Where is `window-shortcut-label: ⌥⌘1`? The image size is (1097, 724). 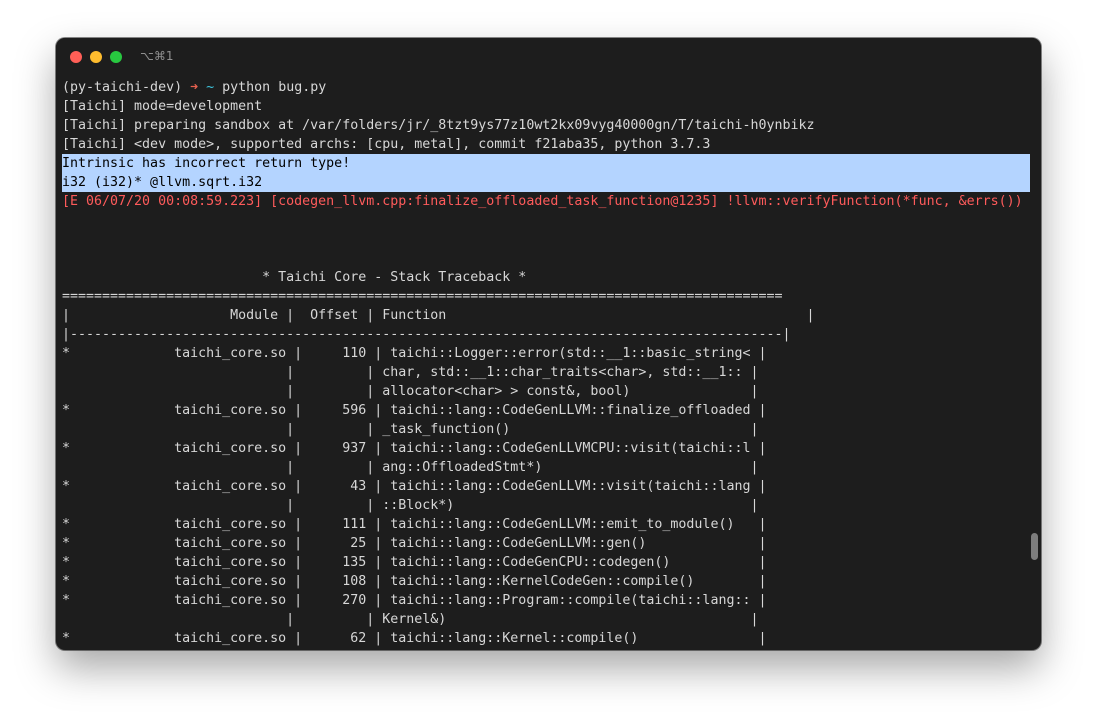
window-shortcut-label: ⌥⌘1 is located at coordinates (157, 56).